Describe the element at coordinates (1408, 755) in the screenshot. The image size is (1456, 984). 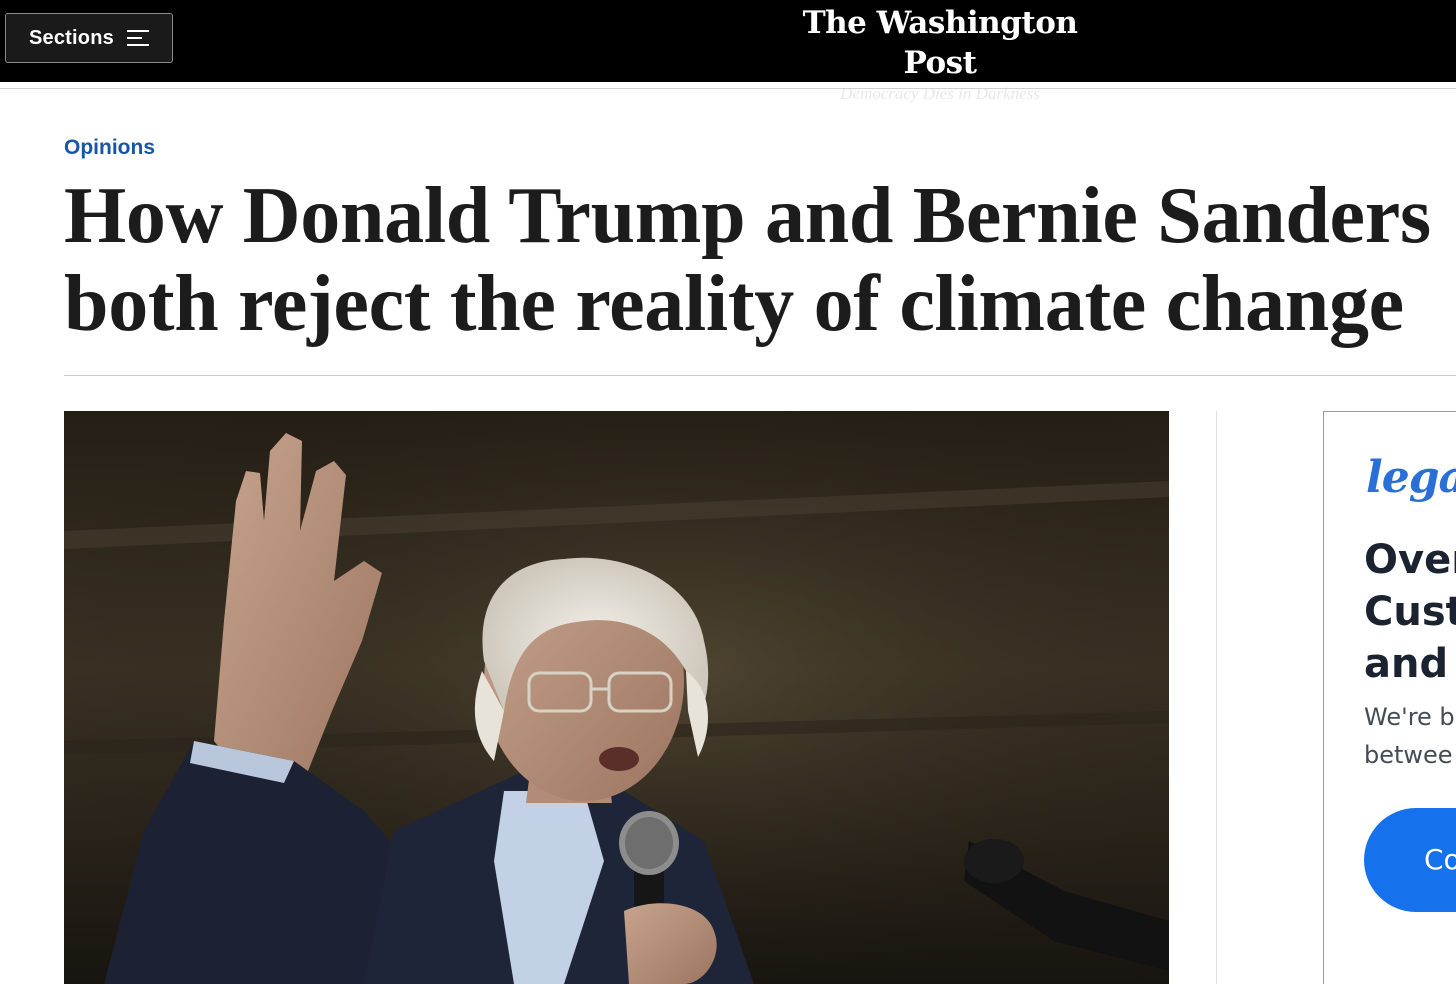
I see `ad-body-line-2: betwee` at that location.